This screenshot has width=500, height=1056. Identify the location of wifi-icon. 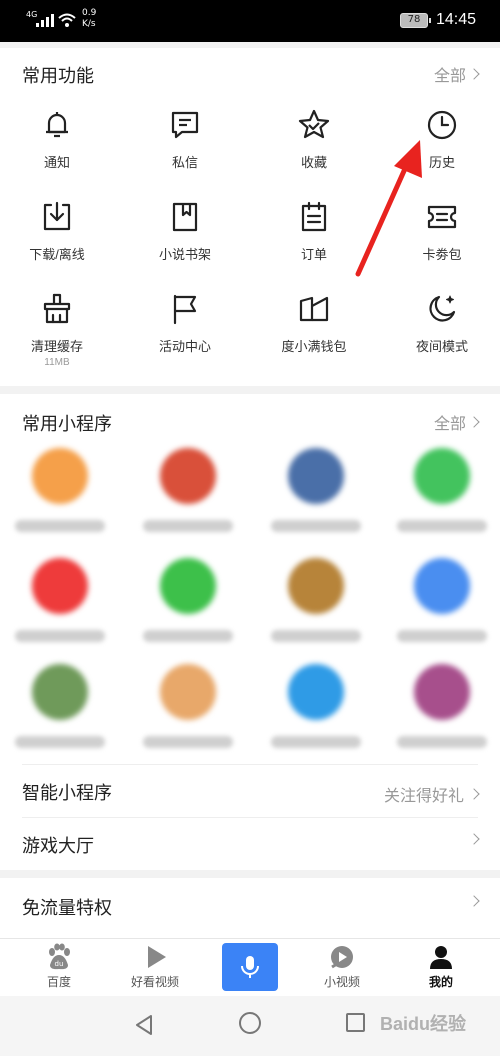
(67, 20).